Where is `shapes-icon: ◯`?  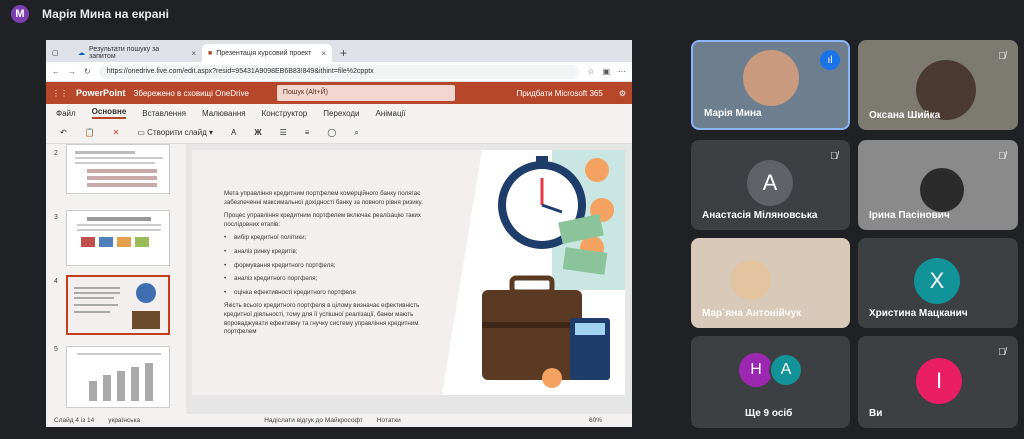
shapes-icon: ◯ is located at coordinates (331, 132).